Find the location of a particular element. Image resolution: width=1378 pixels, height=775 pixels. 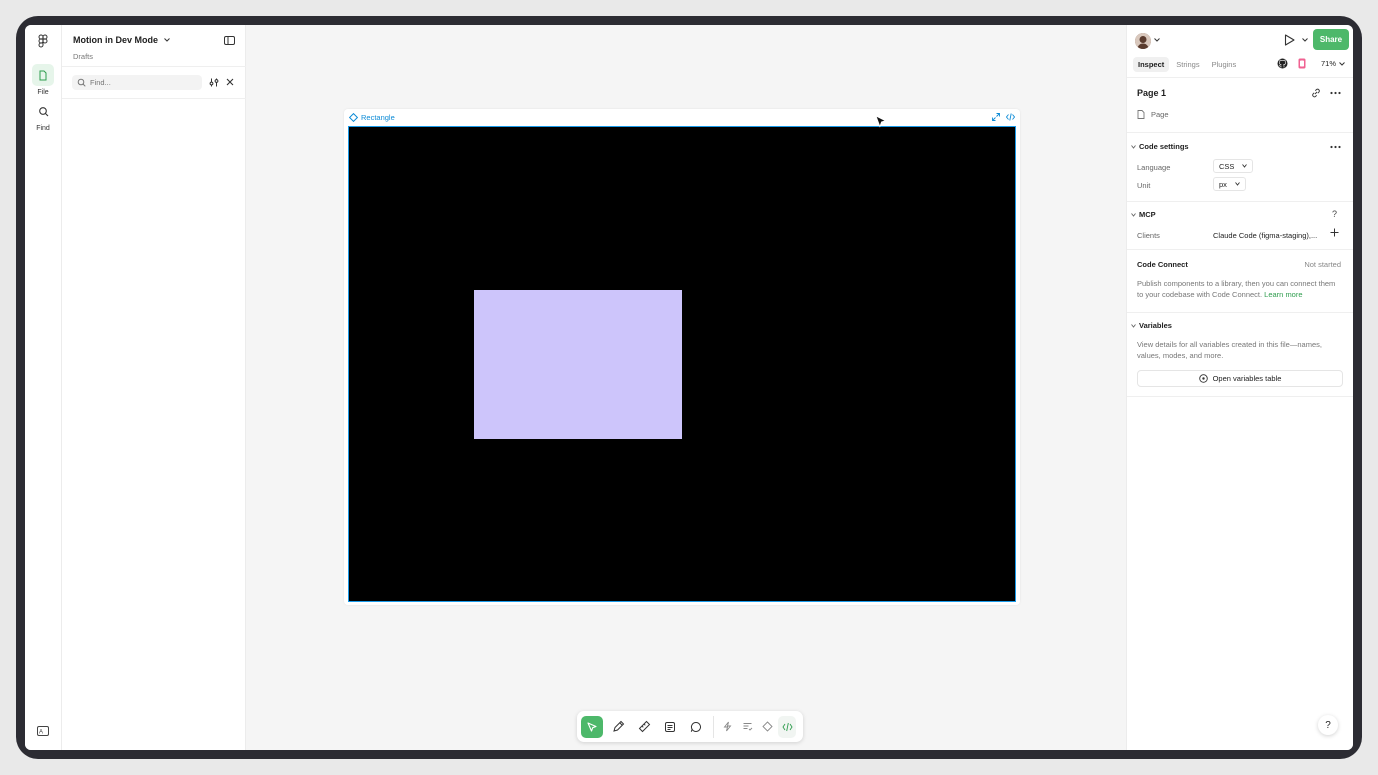

pen-icon is located at coordinates (618, 726).